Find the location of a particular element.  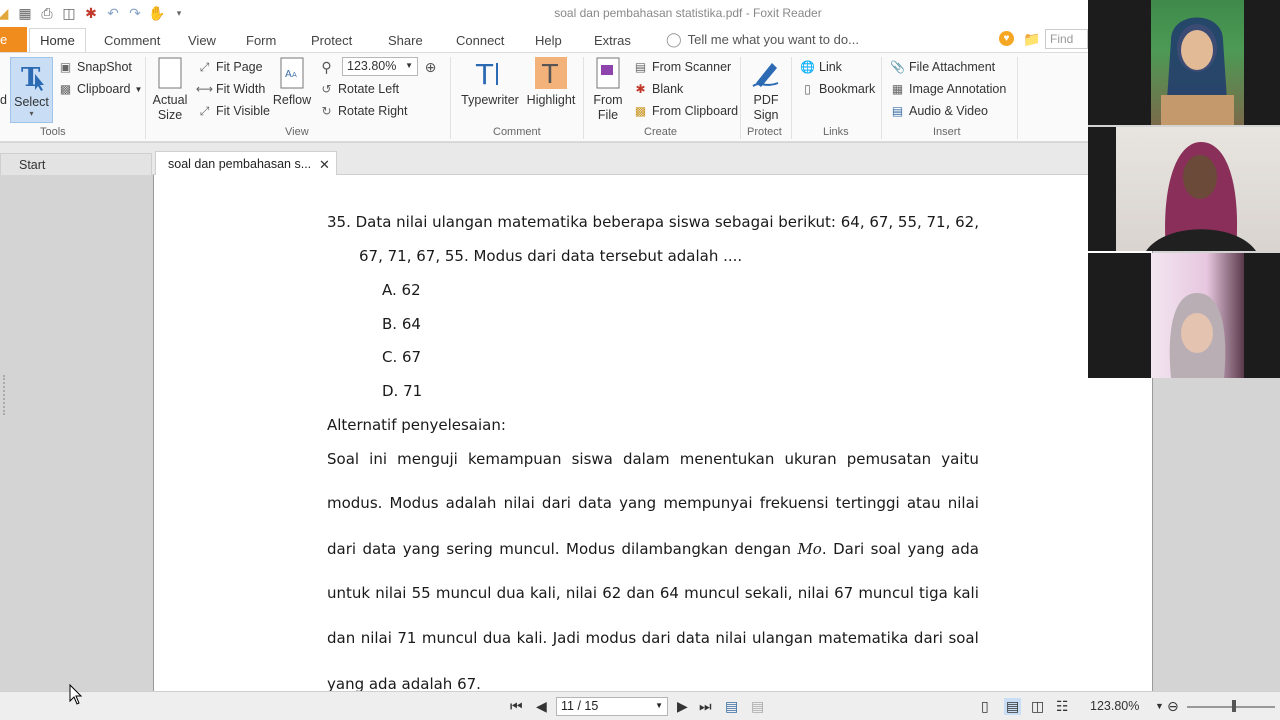

word: Dari is located at coordinates (849, 549).